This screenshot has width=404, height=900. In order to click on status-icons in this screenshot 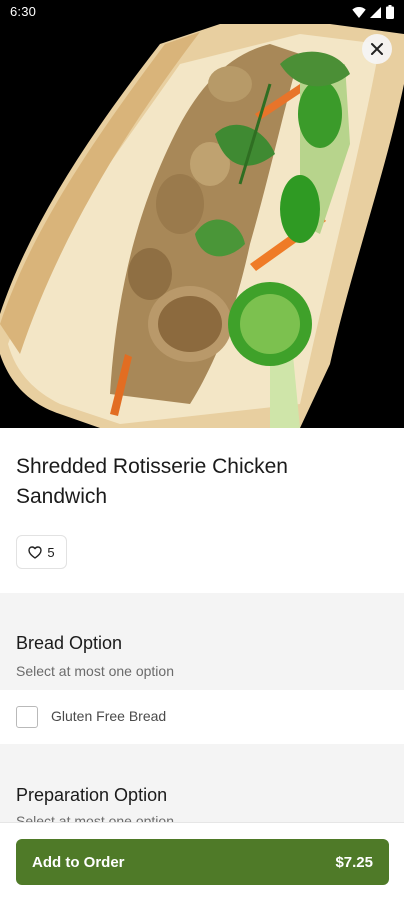, I will do `click(373, 12)`.